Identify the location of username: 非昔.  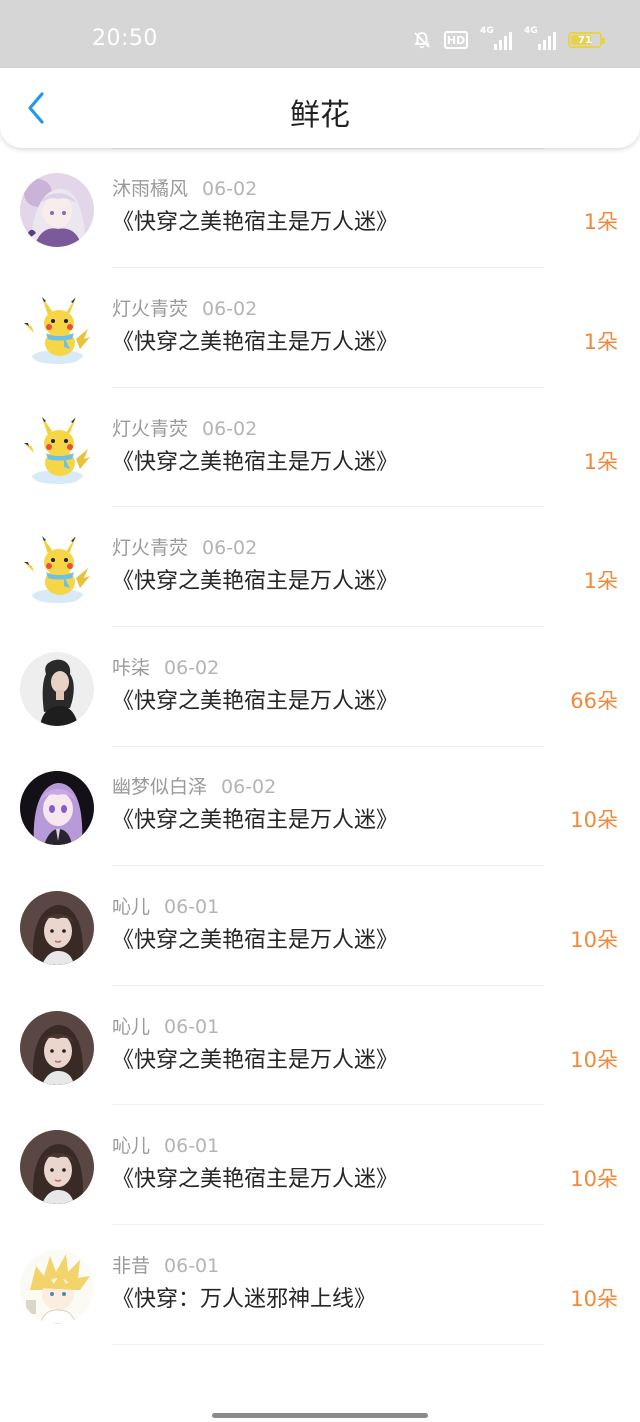
(131, 1265).